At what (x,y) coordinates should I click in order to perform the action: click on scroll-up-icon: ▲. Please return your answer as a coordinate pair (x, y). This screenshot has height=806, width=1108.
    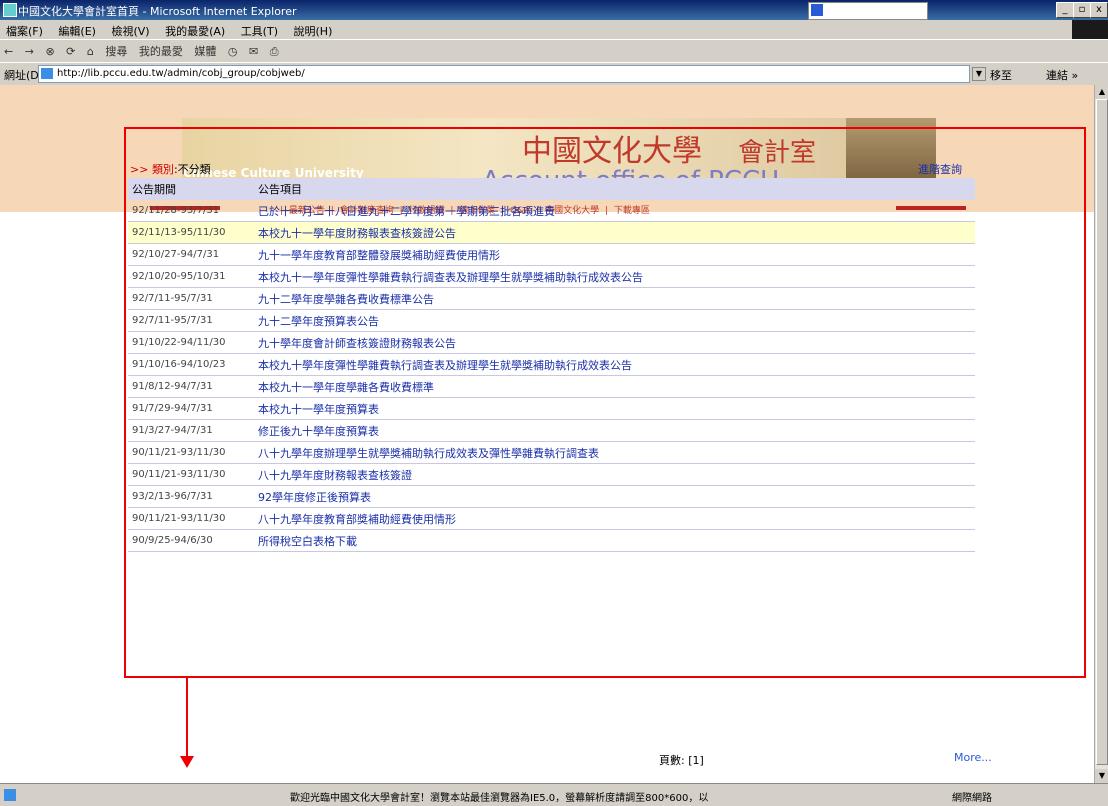
    Looking at the image, I should click on (1101, 92).